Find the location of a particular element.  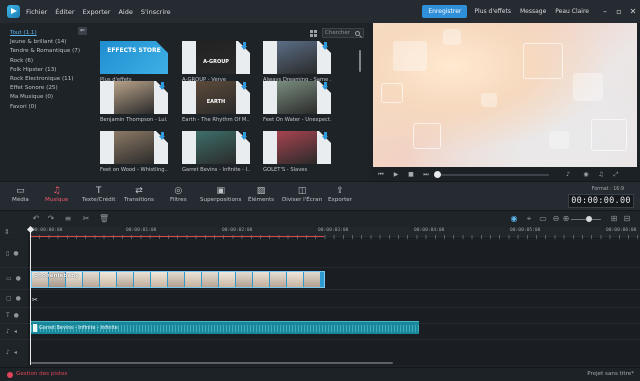

tool-text: T Texte/Crédit is located at coordinates (98, 194).